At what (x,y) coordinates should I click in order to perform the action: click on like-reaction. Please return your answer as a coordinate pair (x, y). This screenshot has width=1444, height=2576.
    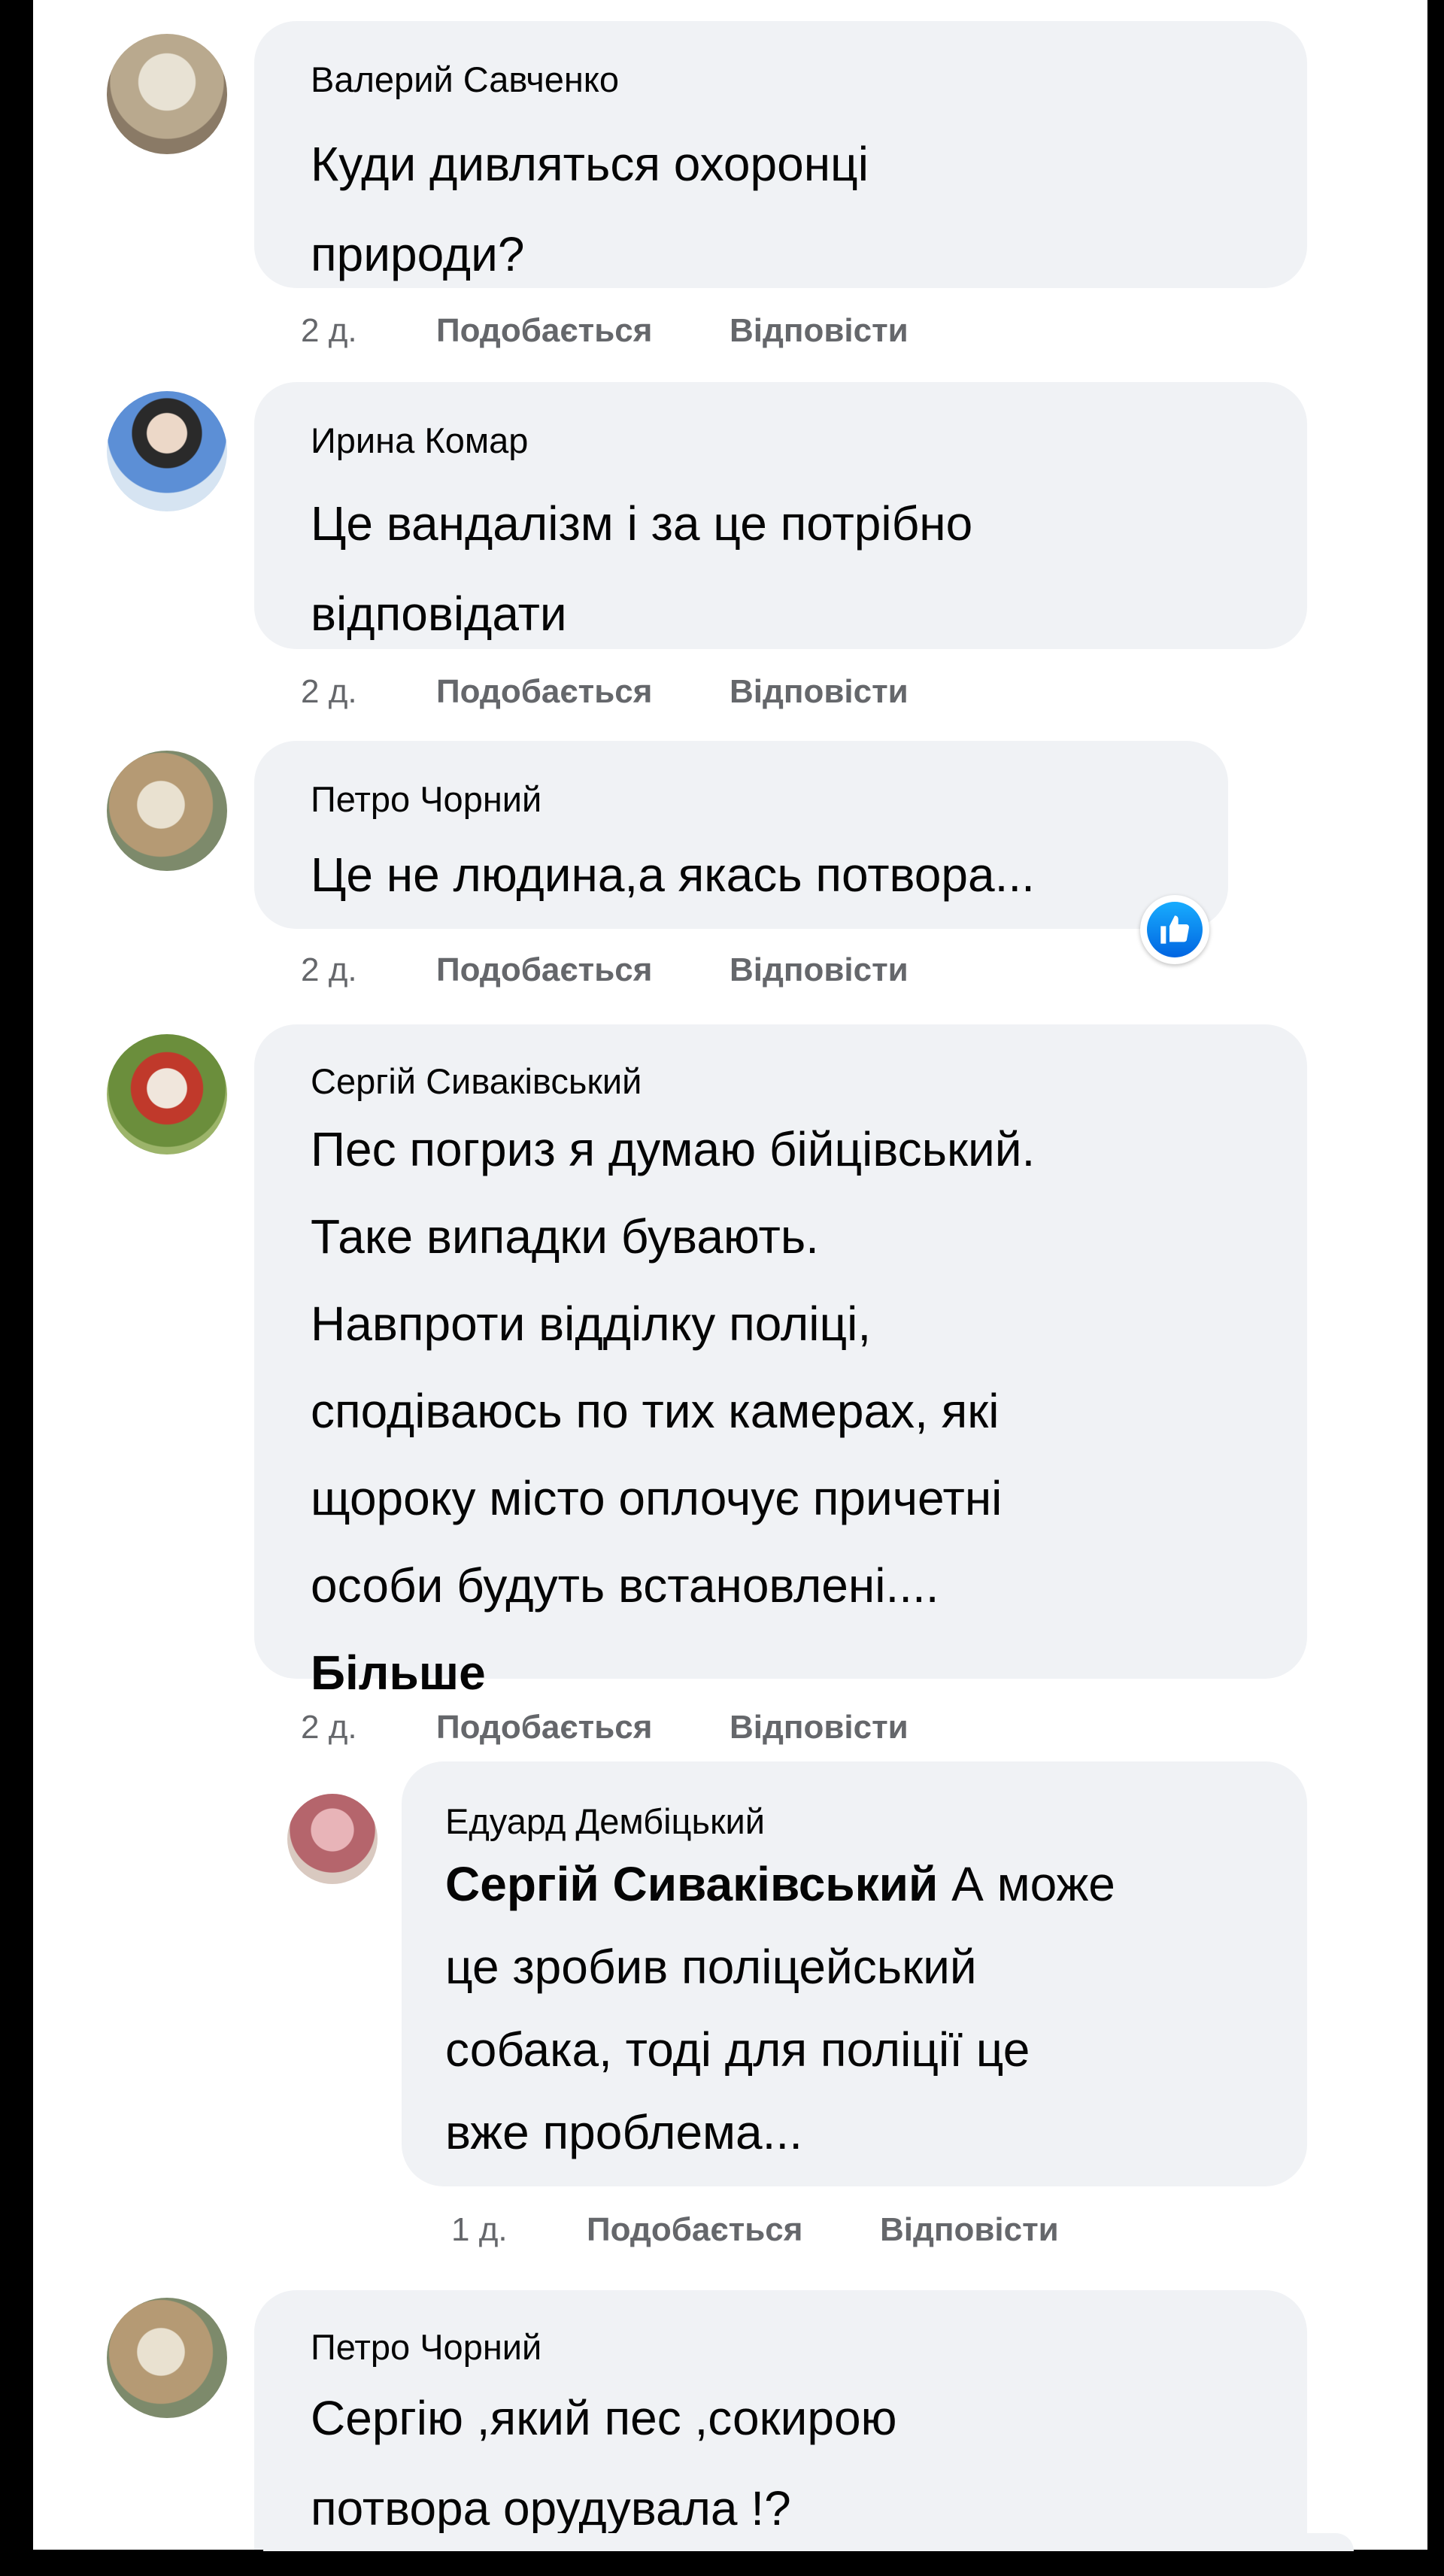
    Looking at the image, I should click on (1174, 930).